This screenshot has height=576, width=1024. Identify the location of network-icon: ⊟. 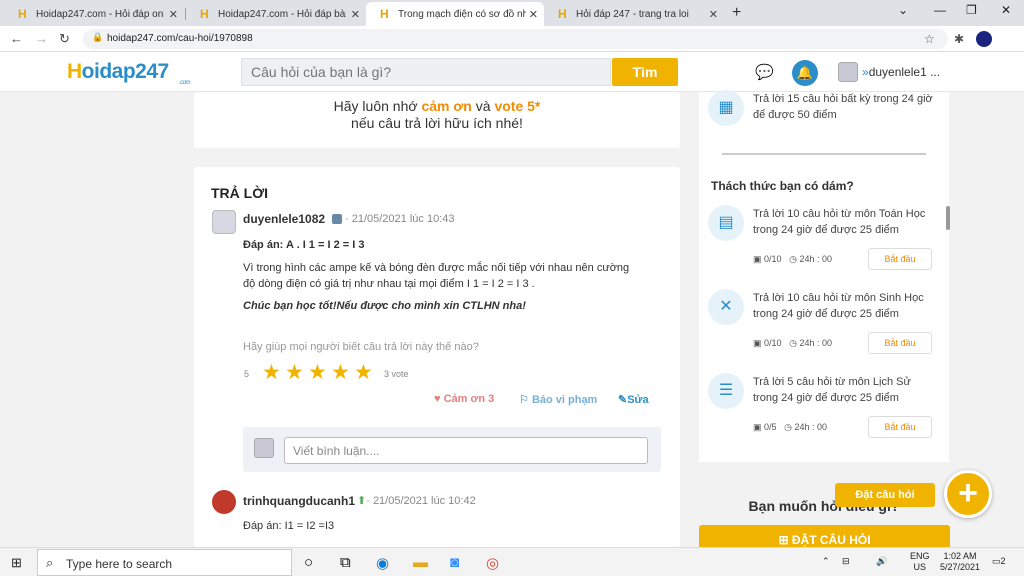
(846, 561).